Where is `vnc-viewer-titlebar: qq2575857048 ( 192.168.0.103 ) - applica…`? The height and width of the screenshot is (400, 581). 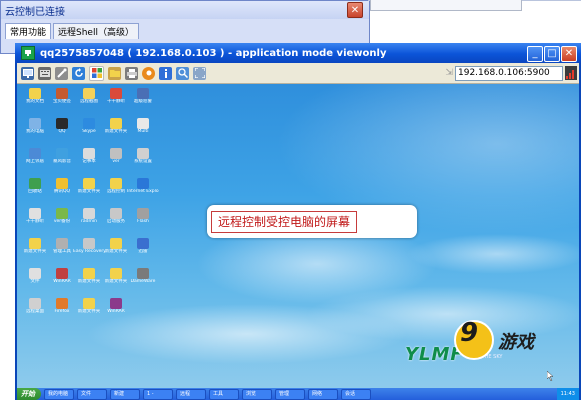 vnc-viewer-titlebar: qq2575857048 ( 192.168.0.103 ) - applica… is located at coordinates (298, 53).